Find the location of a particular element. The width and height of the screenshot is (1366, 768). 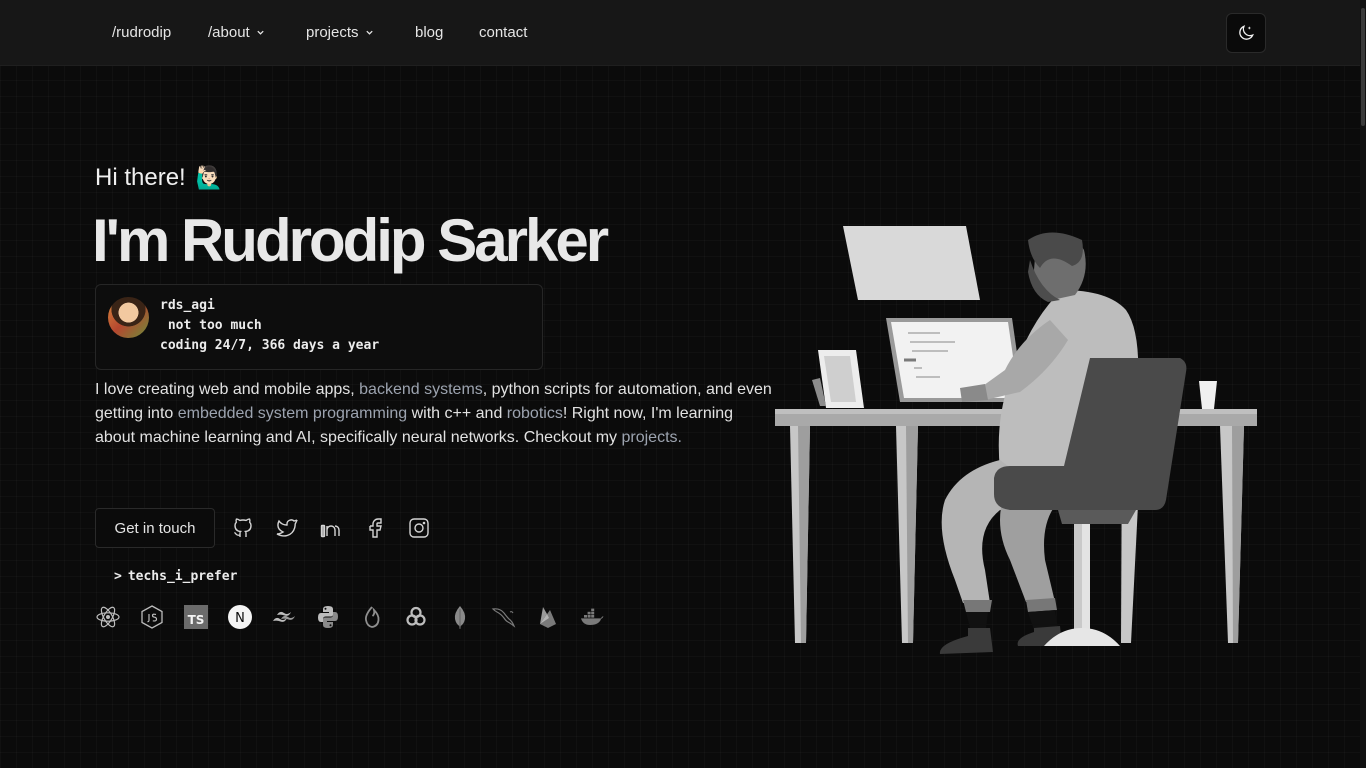

nextjs-tech: N is located at coordinates (240, 617).